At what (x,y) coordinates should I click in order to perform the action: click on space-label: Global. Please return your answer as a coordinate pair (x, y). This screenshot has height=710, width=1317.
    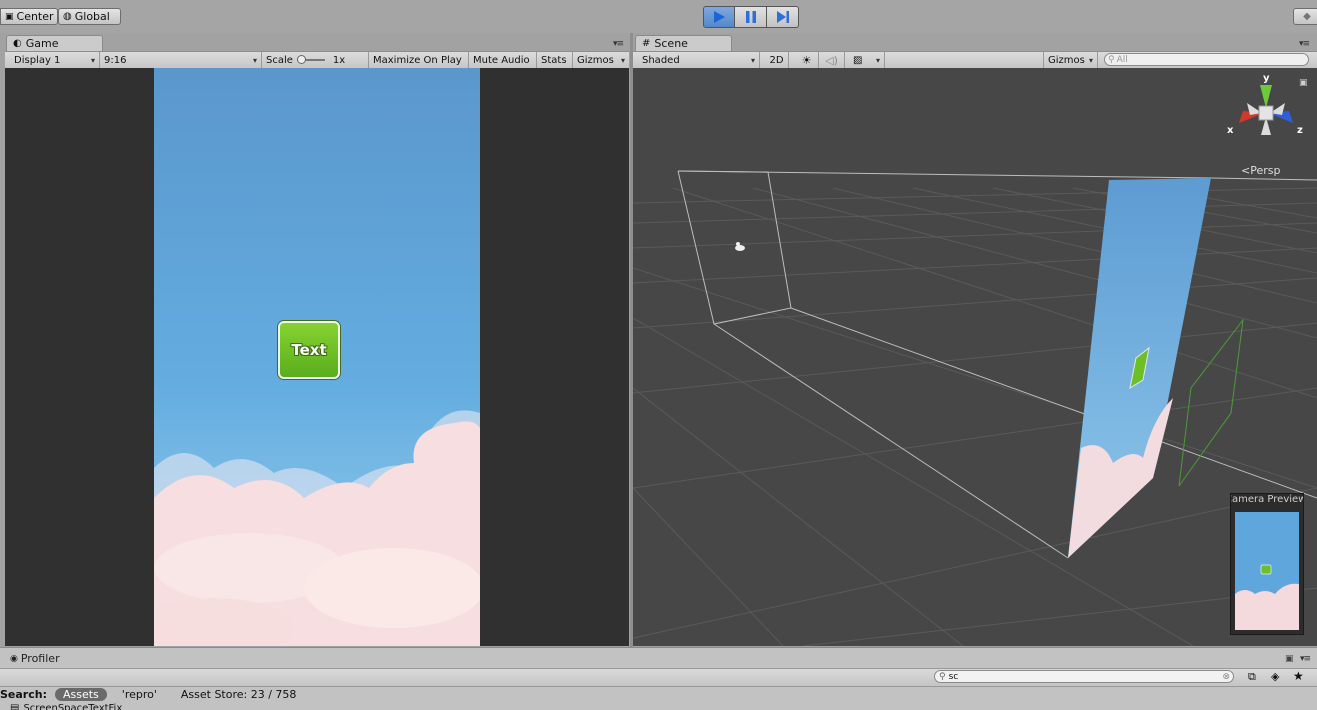
    Looking at the image, I should click on (92, 16).